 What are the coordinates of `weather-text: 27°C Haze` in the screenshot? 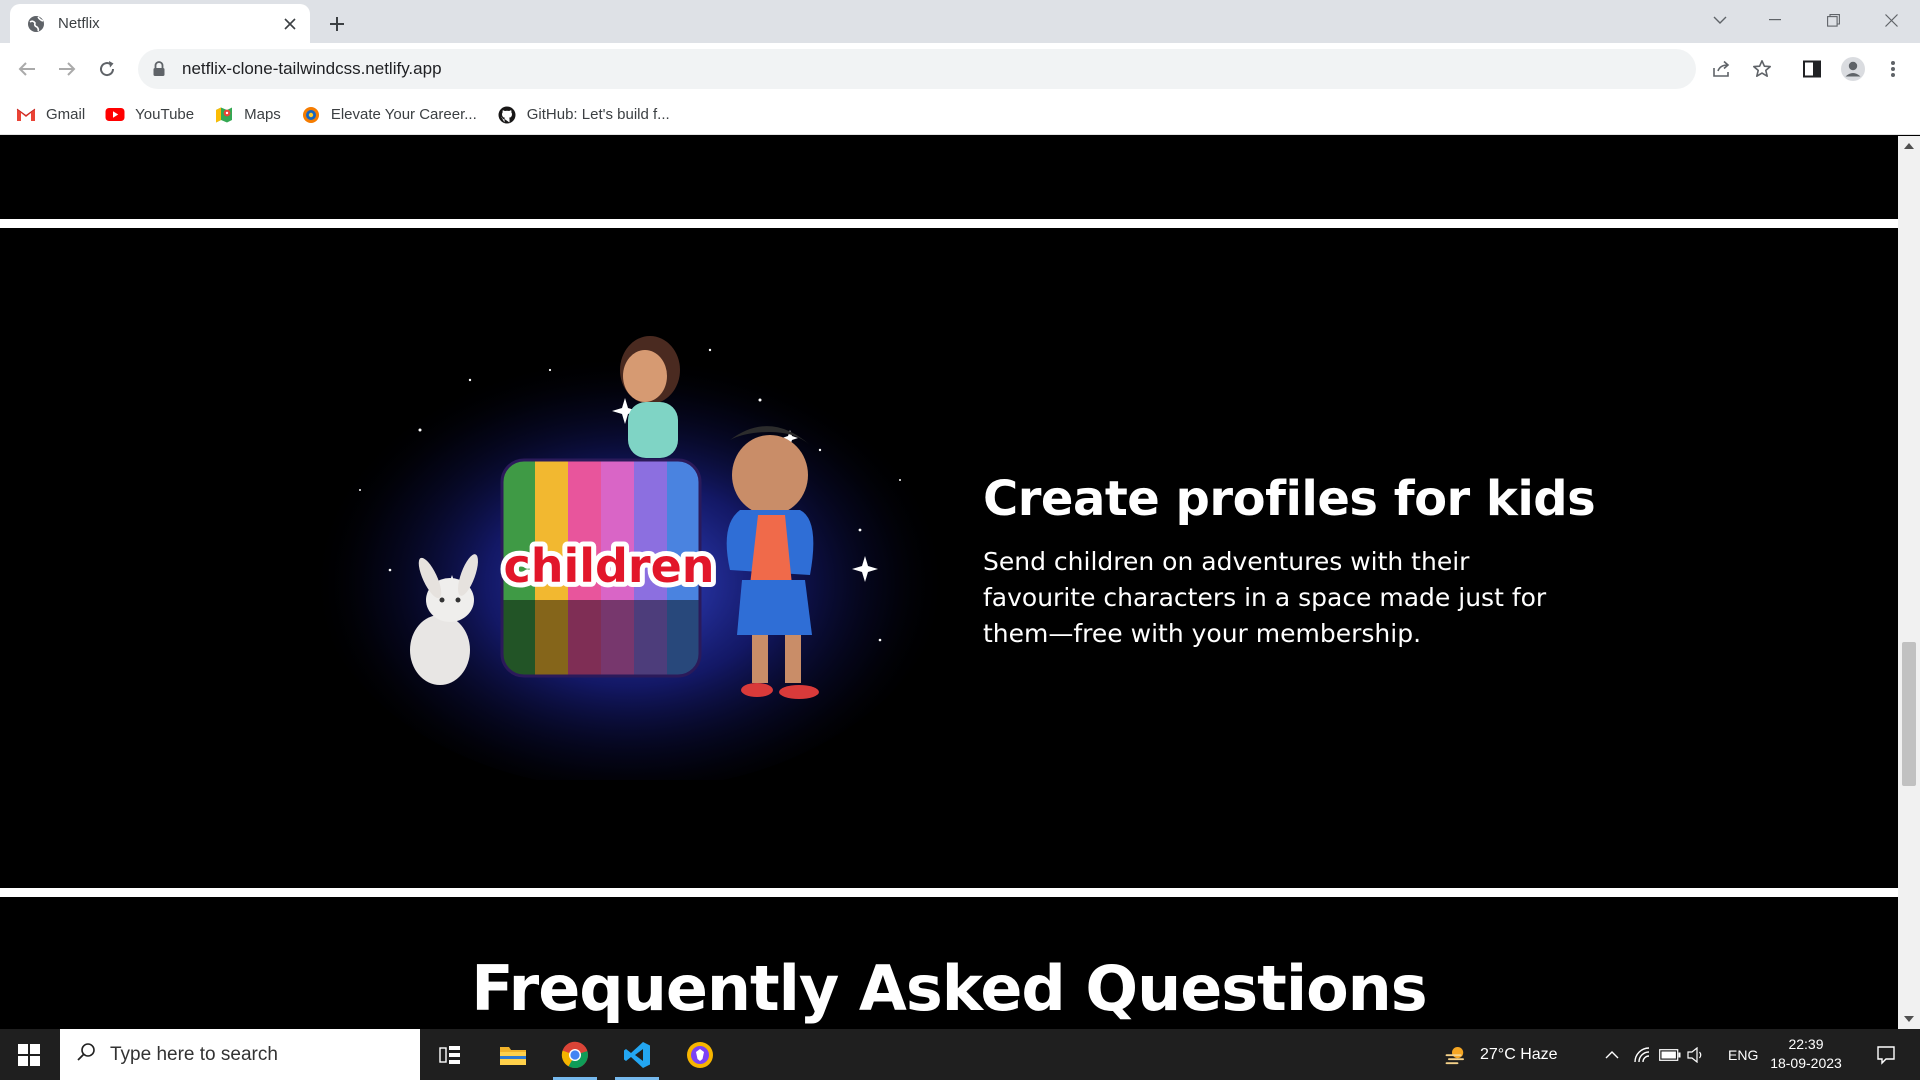 It's located at (1519, 1054).